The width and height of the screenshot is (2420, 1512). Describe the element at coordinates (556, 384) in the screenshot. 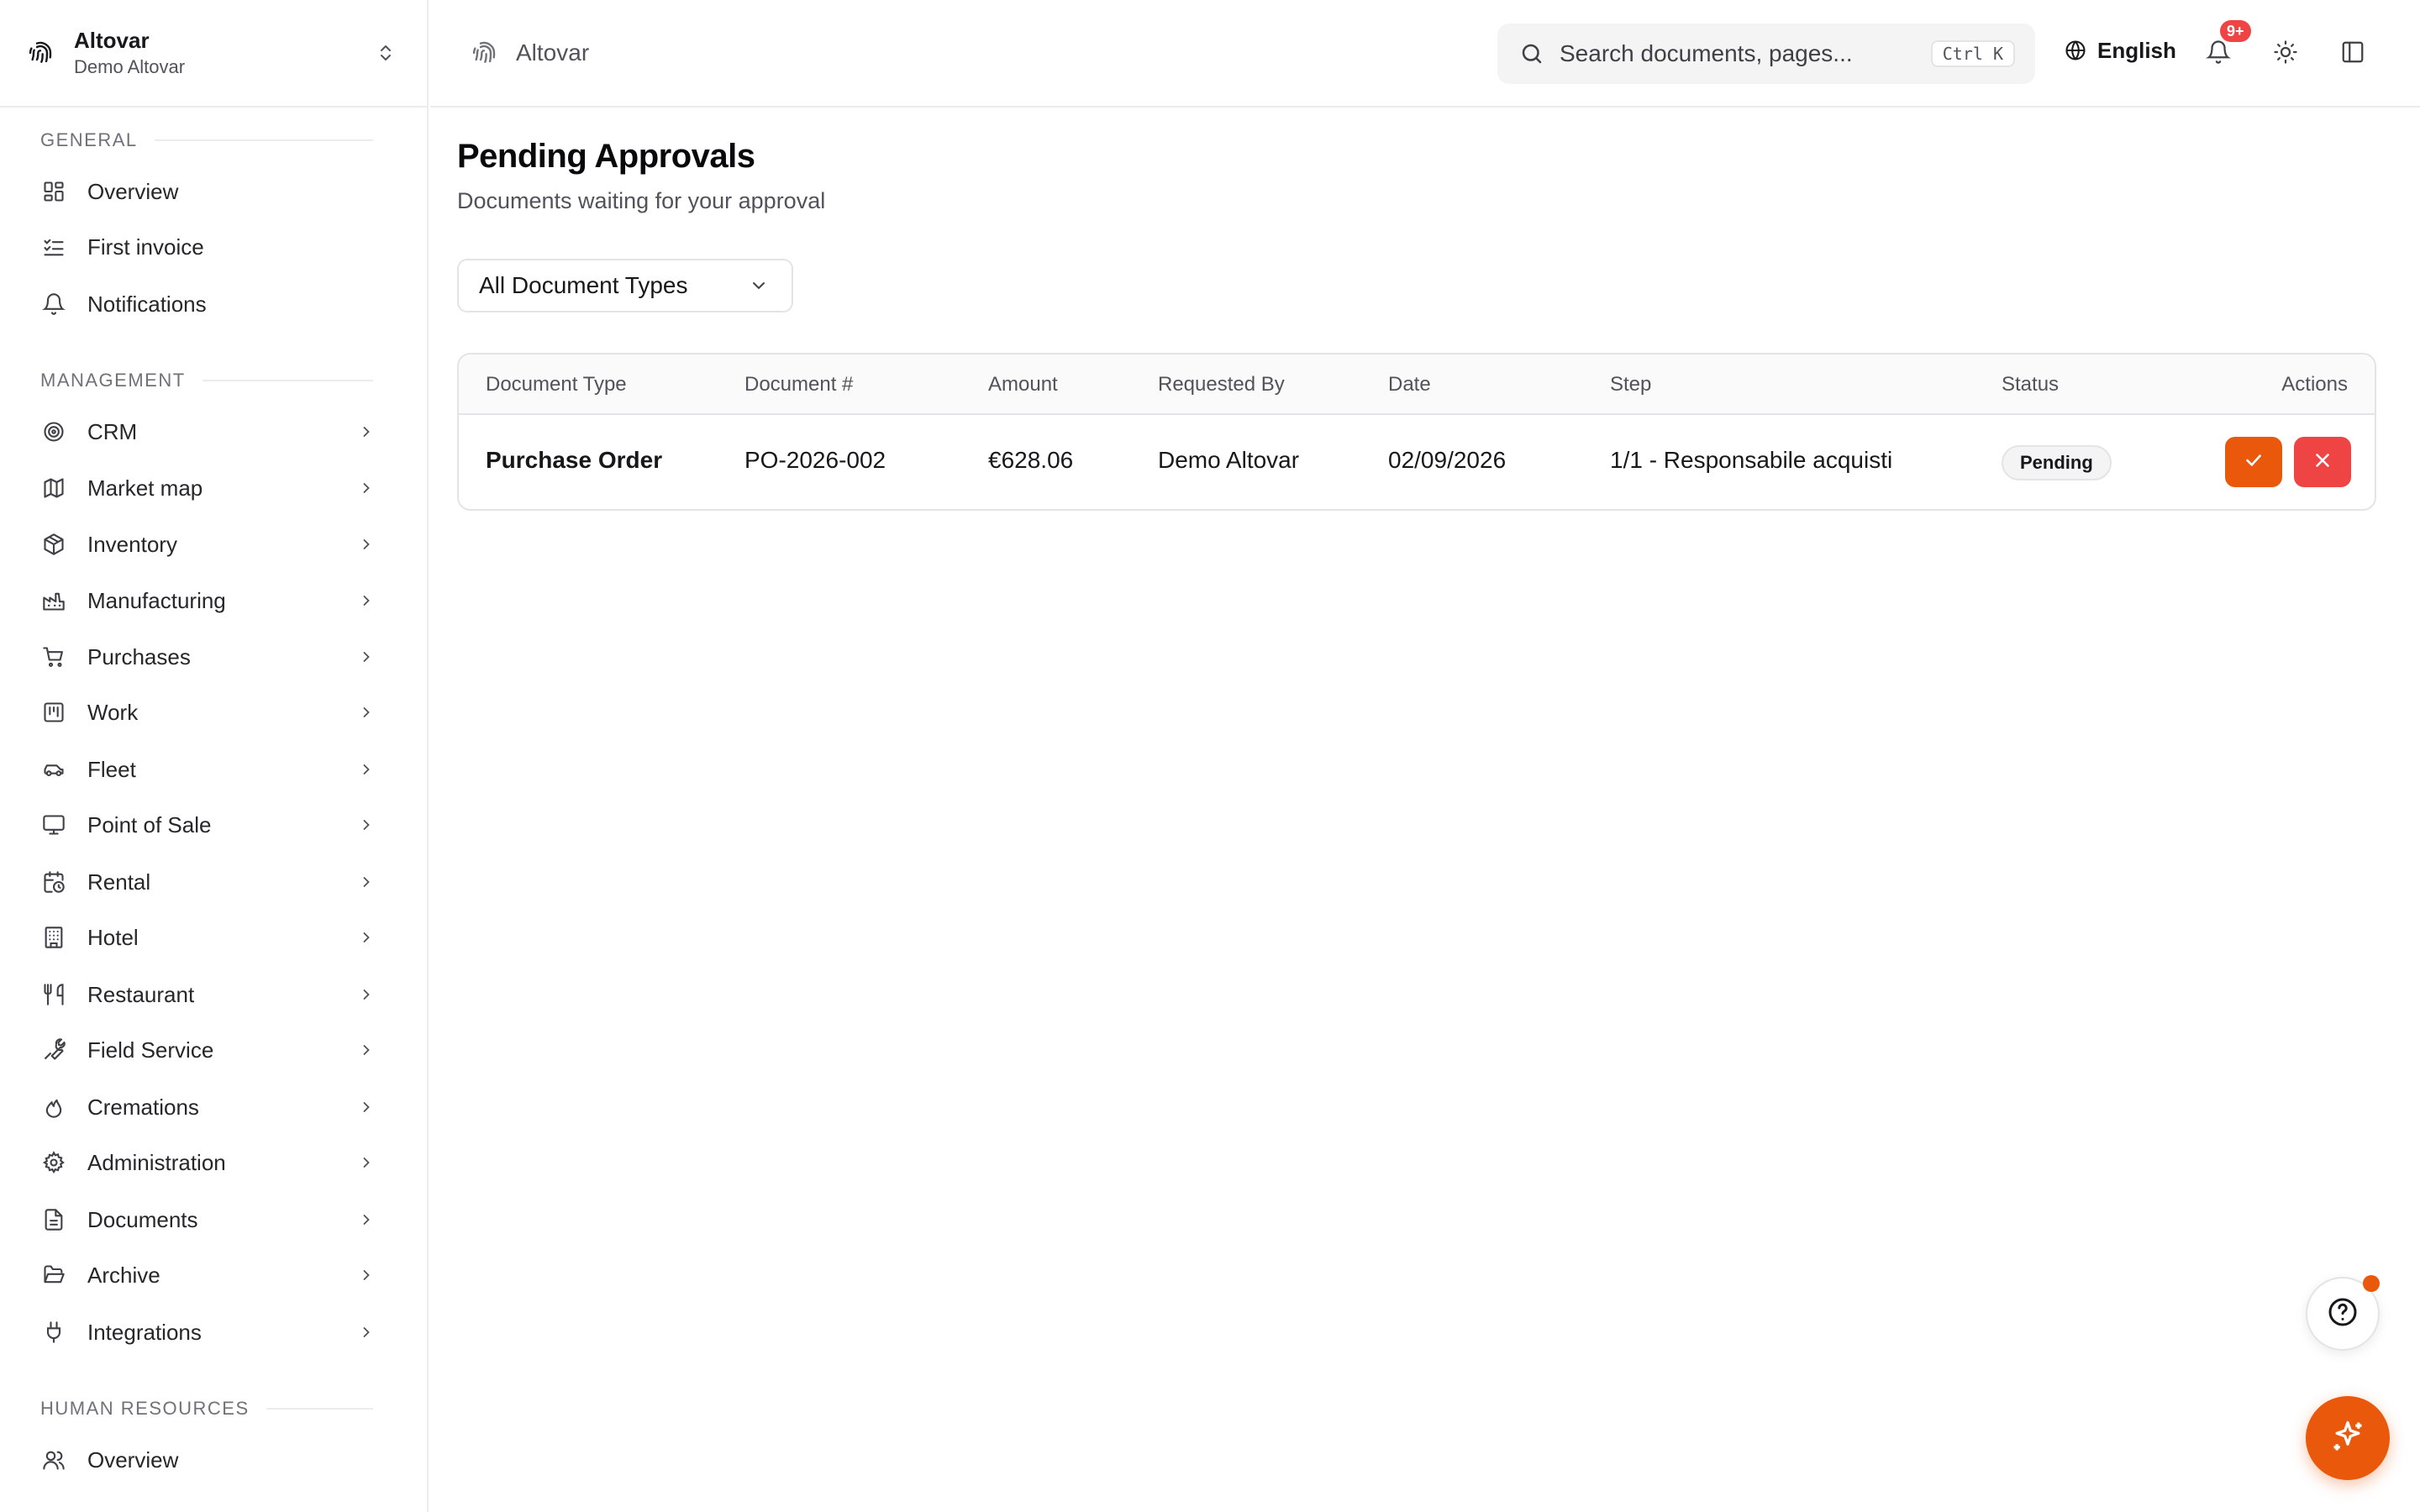

I see `column-document-type: Document Type` at that location.